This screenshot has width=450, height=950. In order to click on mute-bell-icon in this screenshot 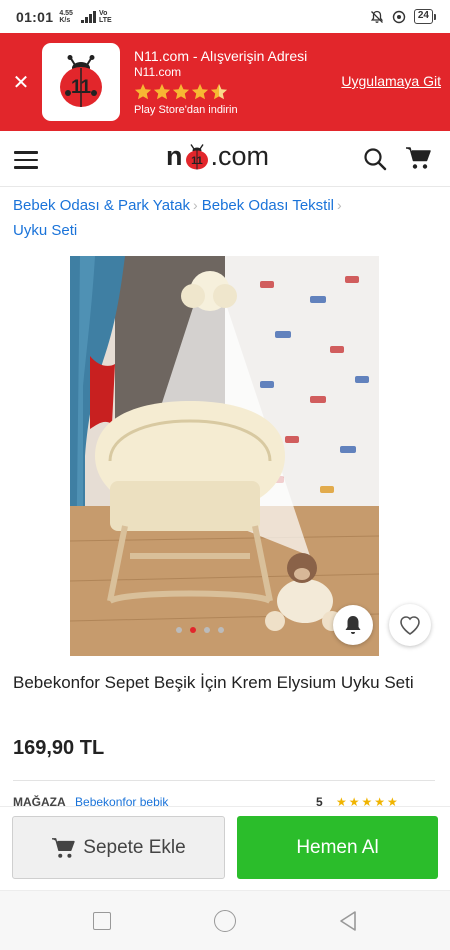, I will do `click(376, 16)`.